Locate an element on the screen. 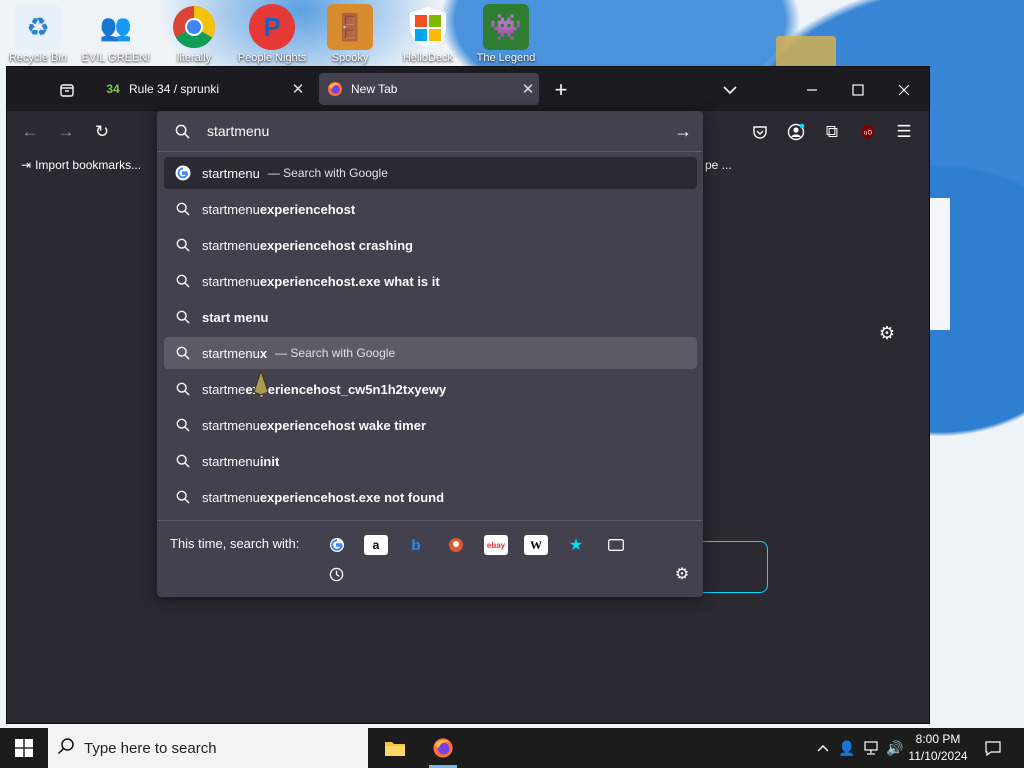 The height and width of the screenshot is (768, 1024). google-engine-icon is located at coordinates (337, 545).